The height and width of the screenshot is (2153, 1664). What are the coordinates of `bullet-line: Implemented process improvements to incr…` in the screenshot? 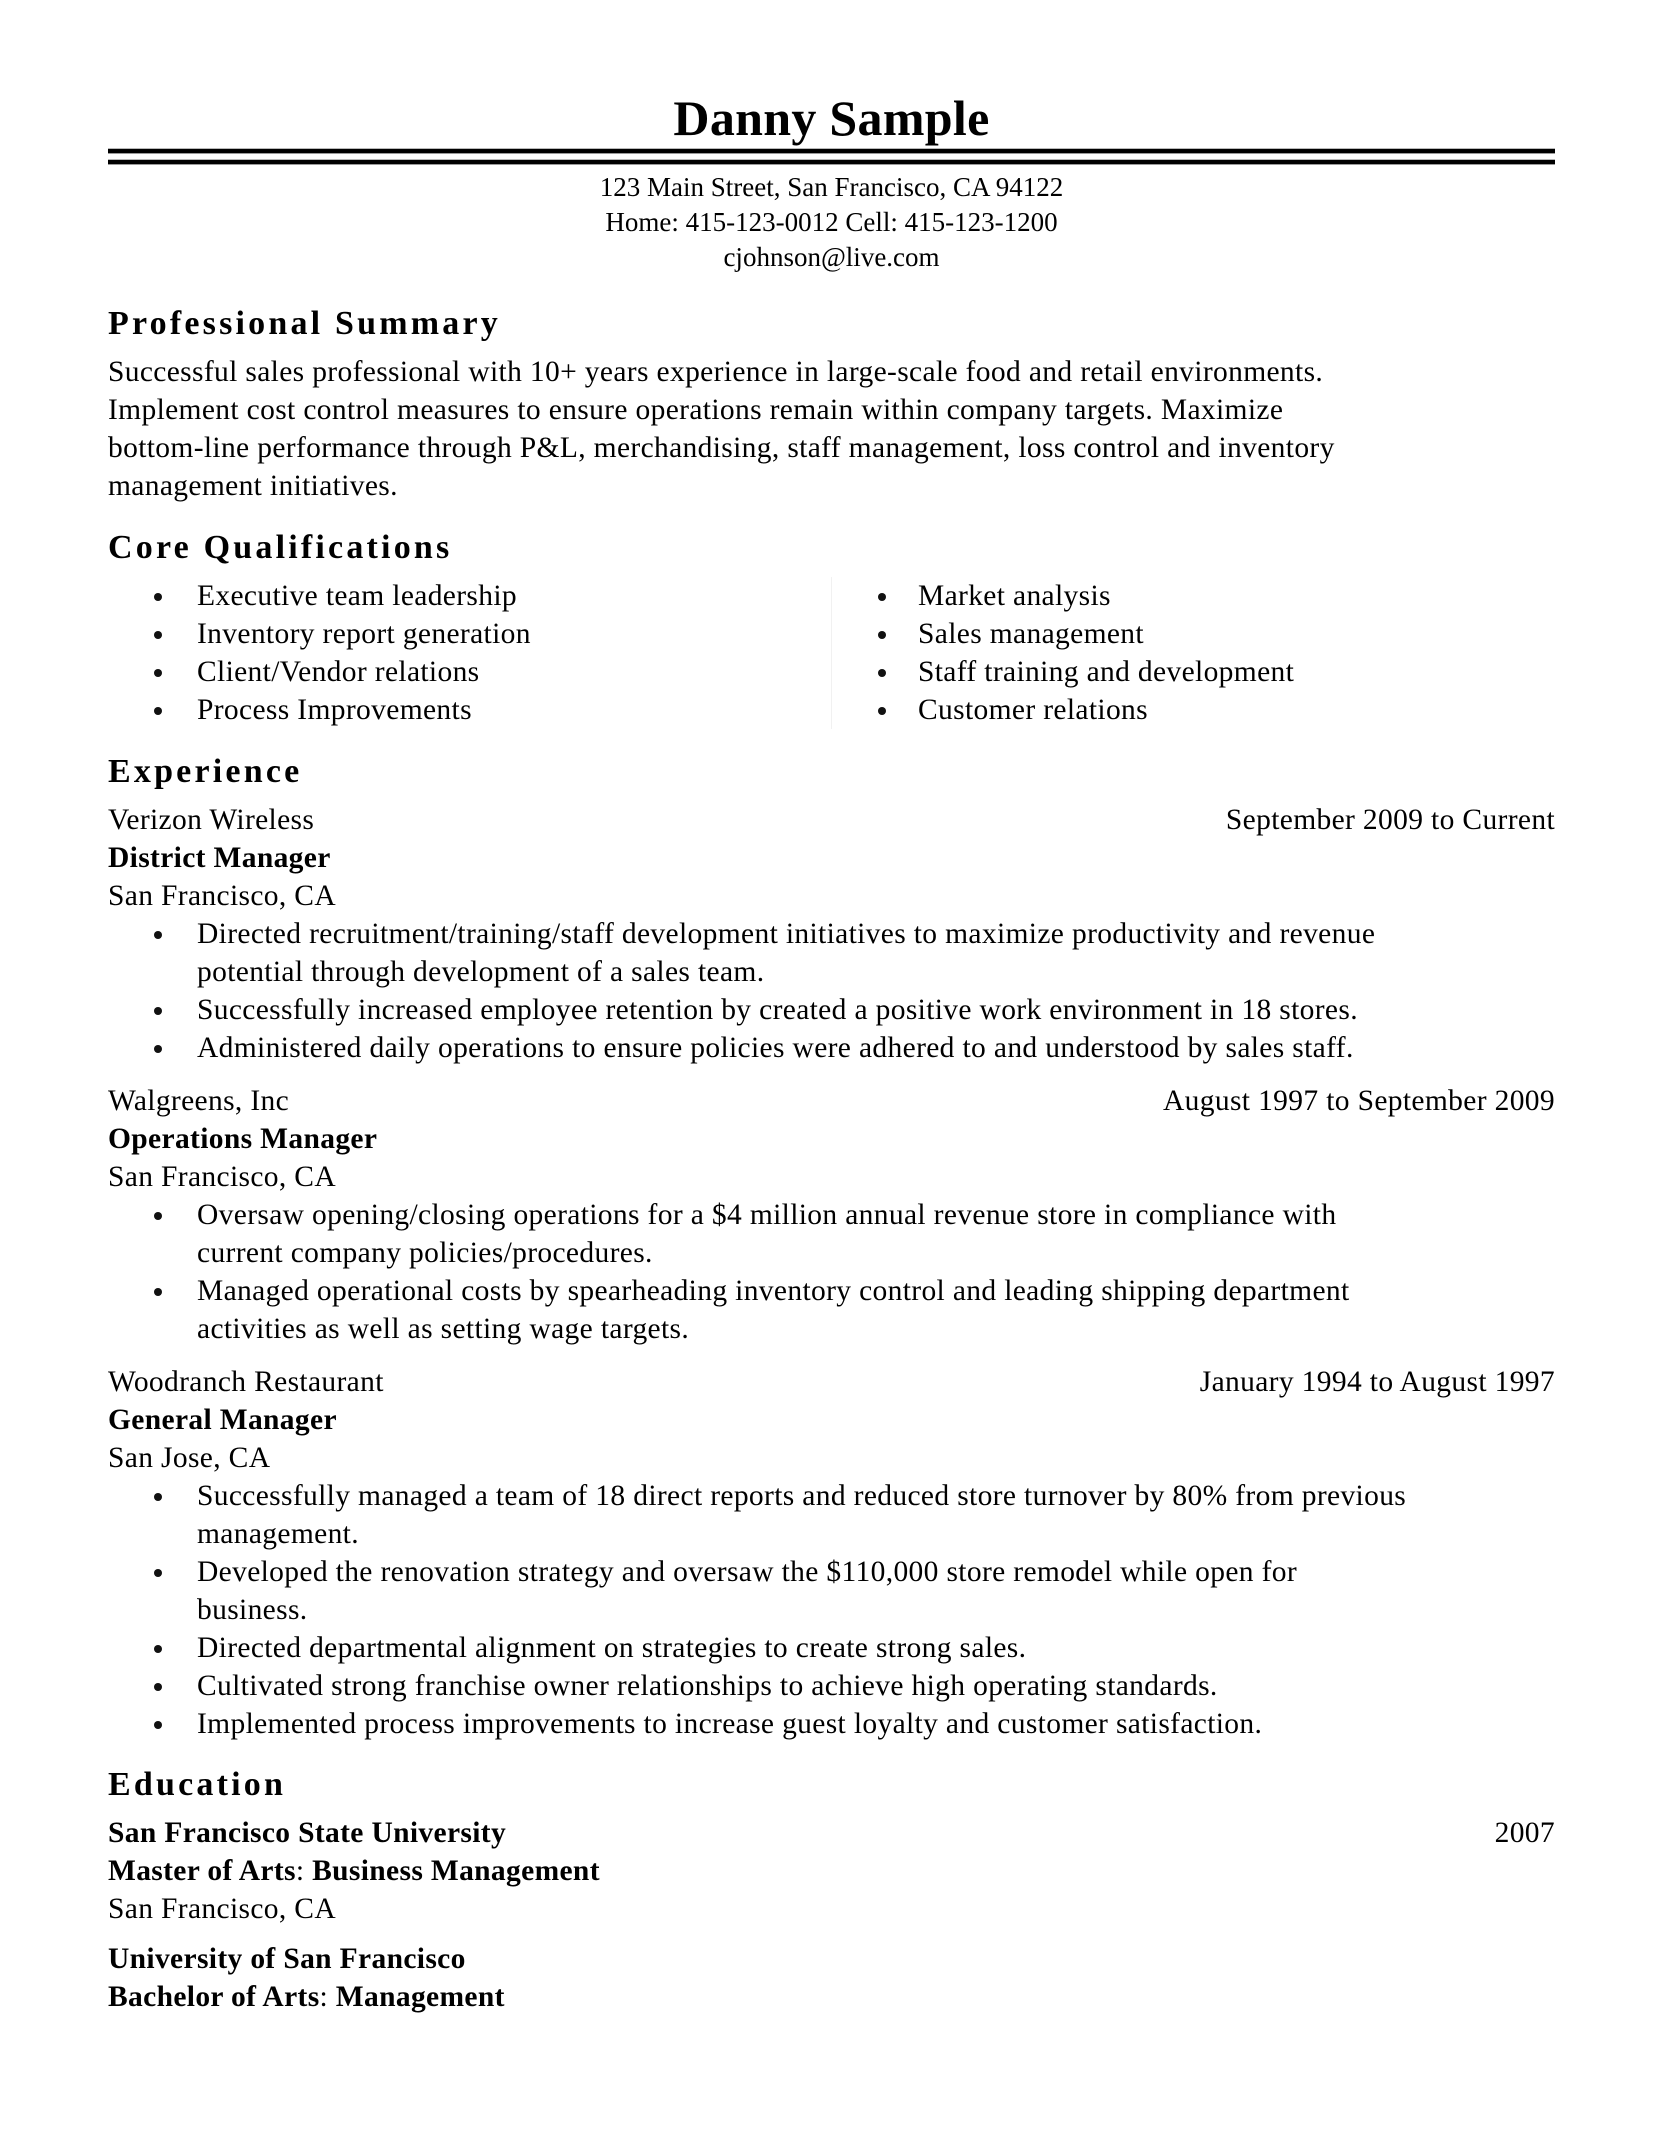 It's located at (730, 1724).